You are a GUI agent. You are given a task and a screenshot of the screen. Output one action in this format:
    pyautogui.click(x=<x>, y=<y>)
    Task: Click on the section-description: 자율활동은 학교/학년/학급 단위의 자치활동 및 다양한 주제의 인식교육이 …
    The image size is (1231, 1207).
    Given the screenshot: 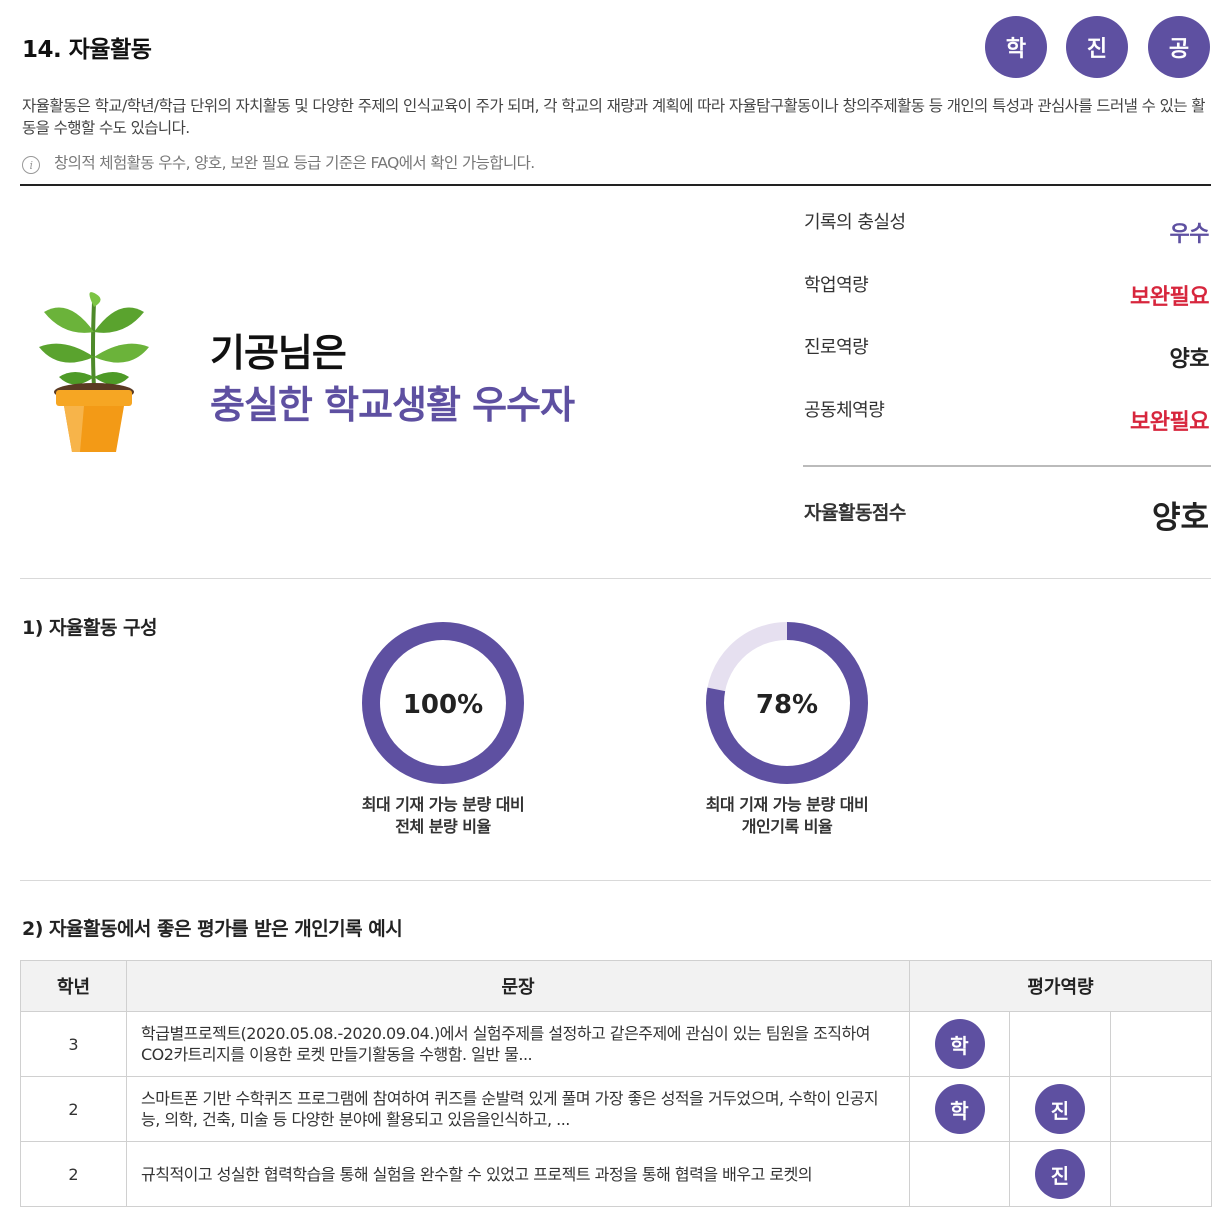 What is the action you would take?
    pyautogui.click(x=614, y=117)
    